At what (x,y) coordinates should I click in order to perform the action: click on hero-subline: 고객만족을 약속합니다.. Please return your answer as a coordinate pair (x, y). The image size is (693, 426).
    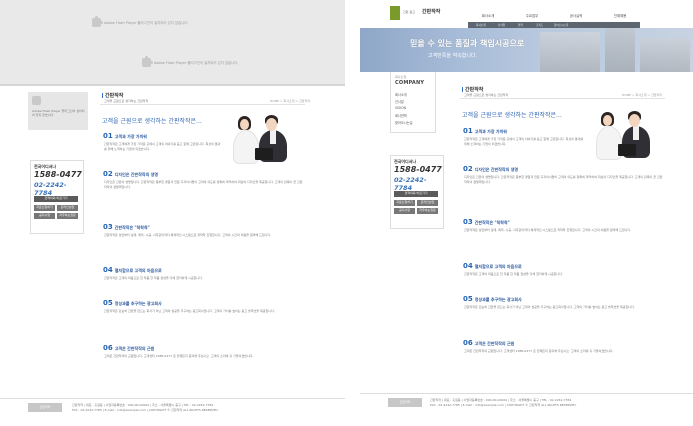
    Looking at the image, I should click on (453, 56).